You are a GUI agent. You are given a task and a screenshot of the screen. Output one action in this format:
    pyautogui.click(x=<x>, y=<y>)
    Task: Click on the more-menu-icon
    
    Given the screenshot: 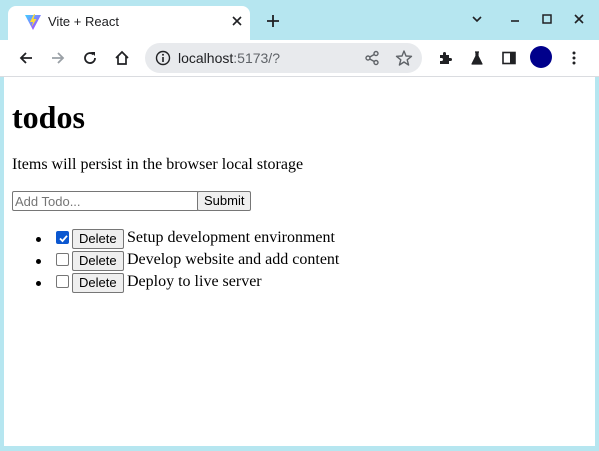 What is the action you would take?
    pyautogui.click(x=574, y=58)
    